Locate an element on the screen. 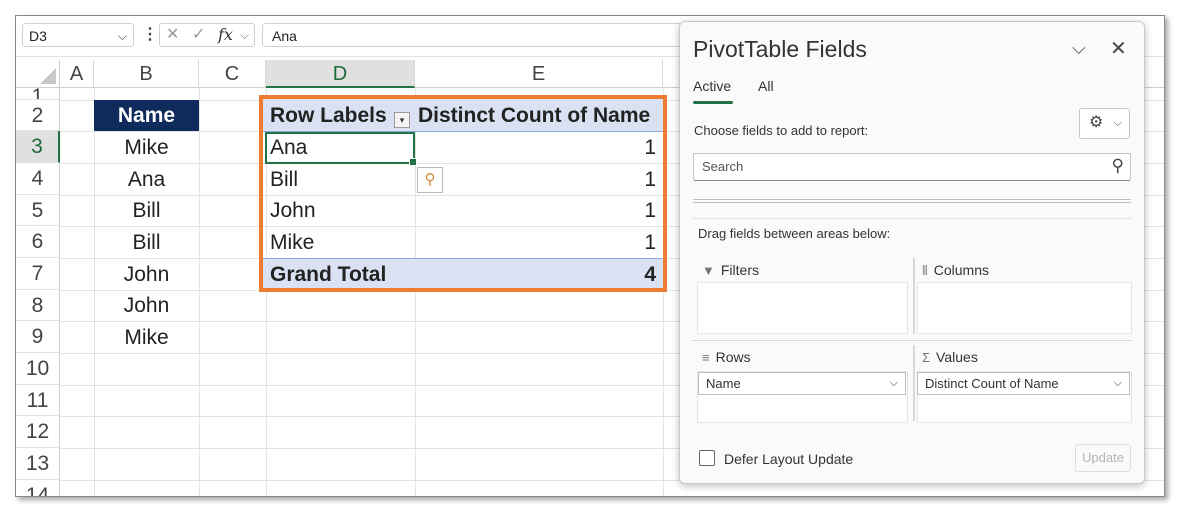 The height and width of the screenshot is (511, 1179). values-area-label: Σ Values is located at coordinates (950, 357).